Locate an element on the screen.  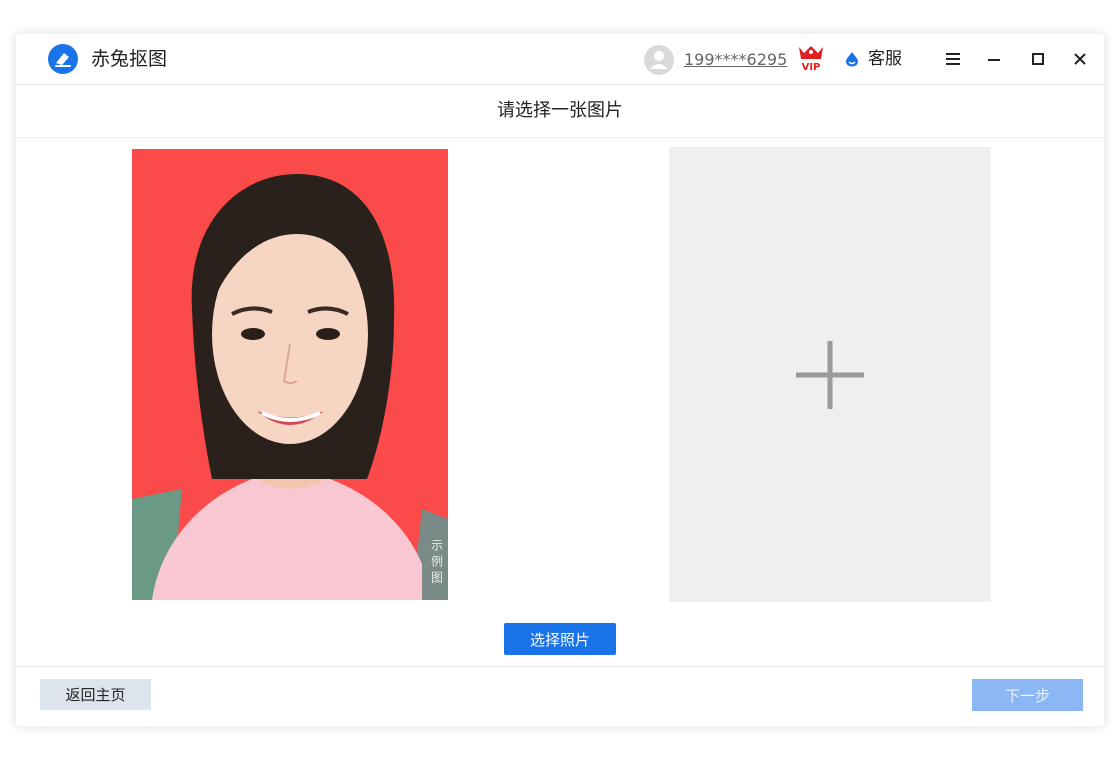
close-icon is located at coordinates (1080, 59).